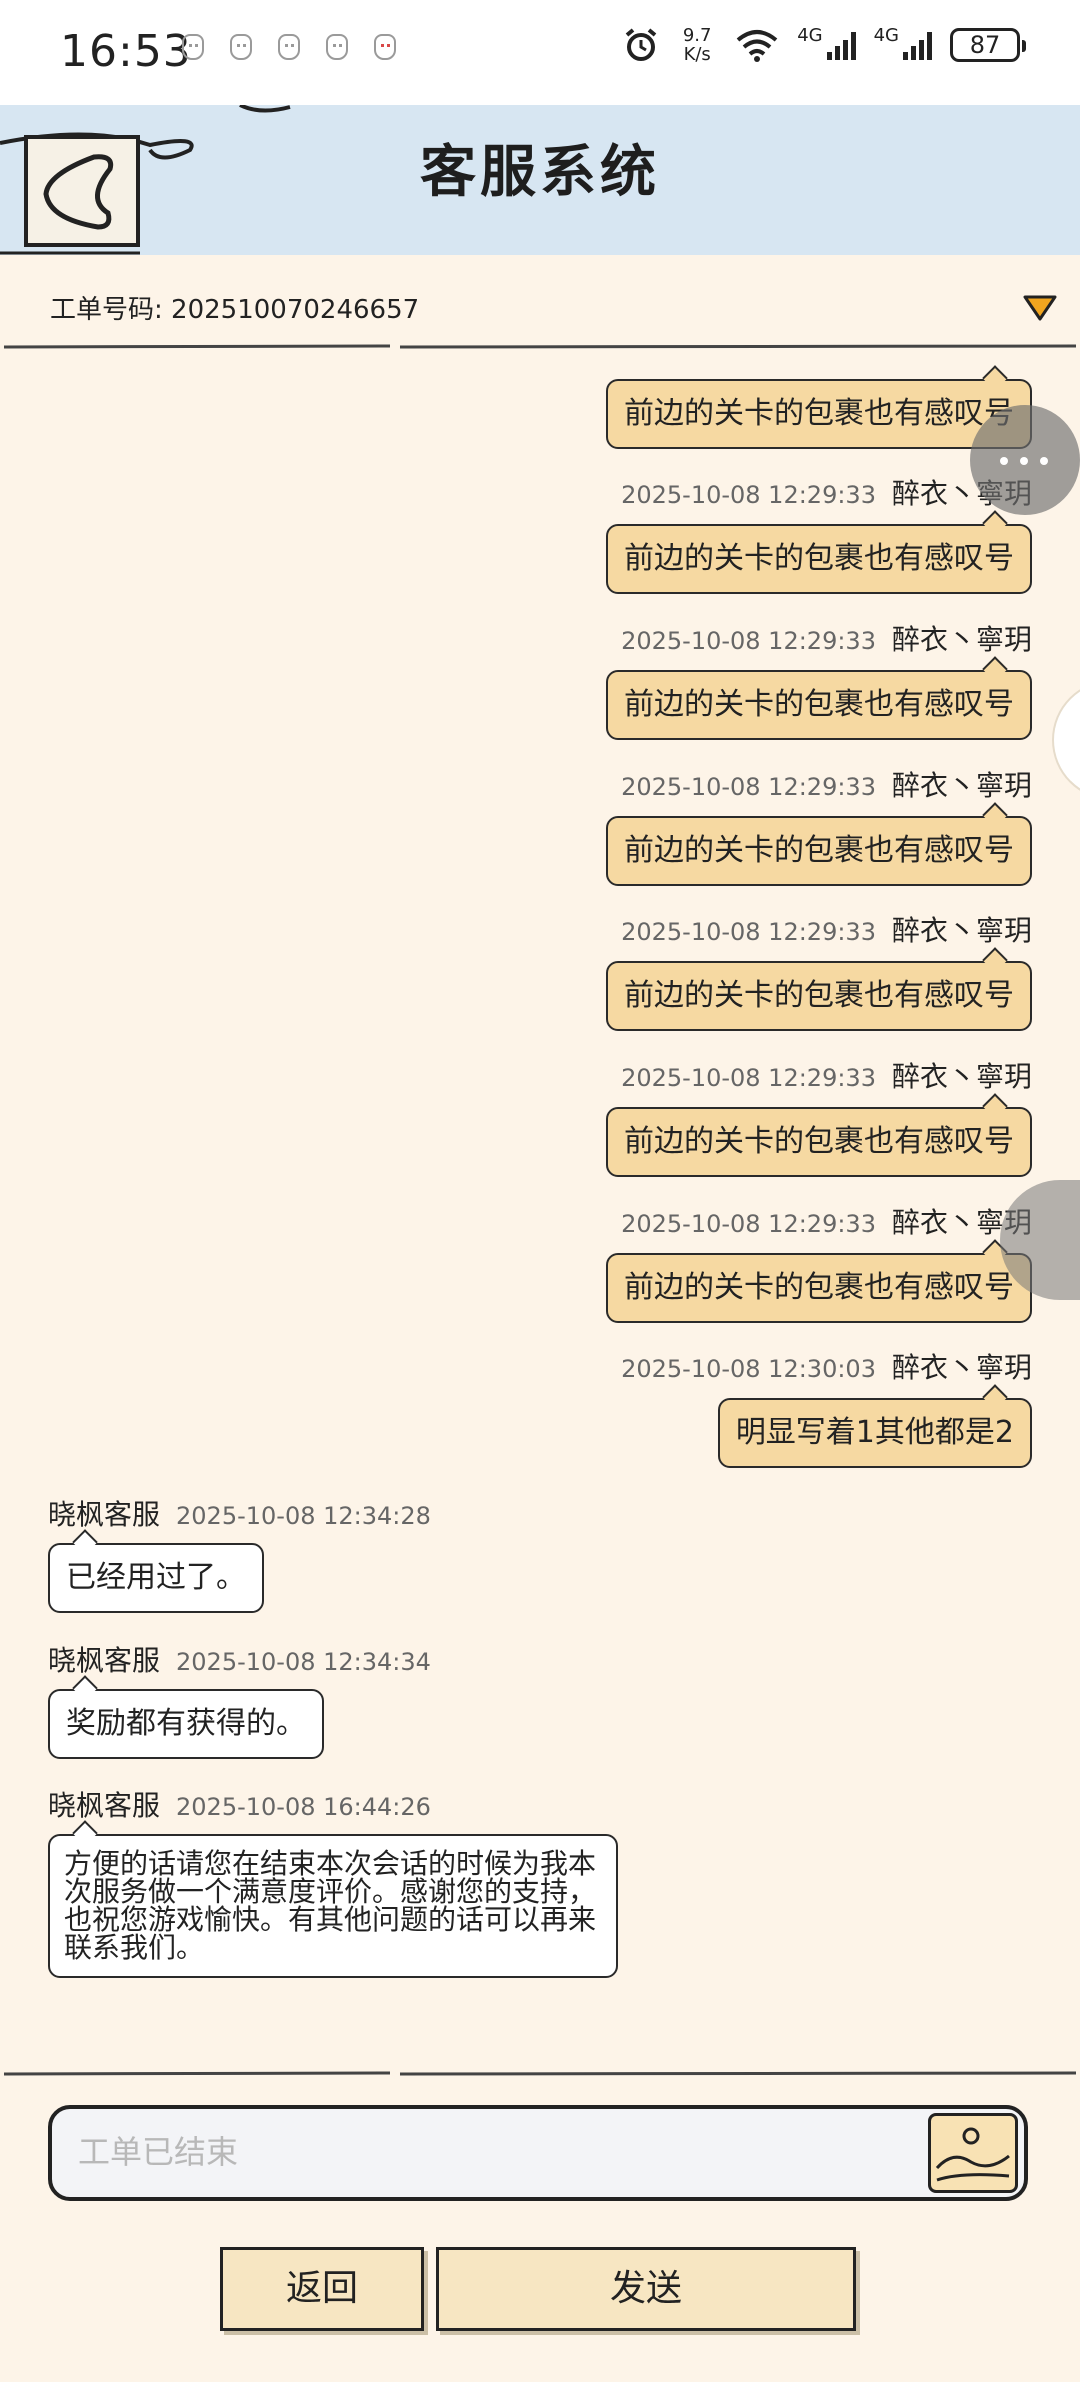 The width and height of the screenshot is (1080, 2382). I want to click on message-incoming: 晓枫客服 2025-10-08 12:34:28 已经用过了。, so click(239, 1553).